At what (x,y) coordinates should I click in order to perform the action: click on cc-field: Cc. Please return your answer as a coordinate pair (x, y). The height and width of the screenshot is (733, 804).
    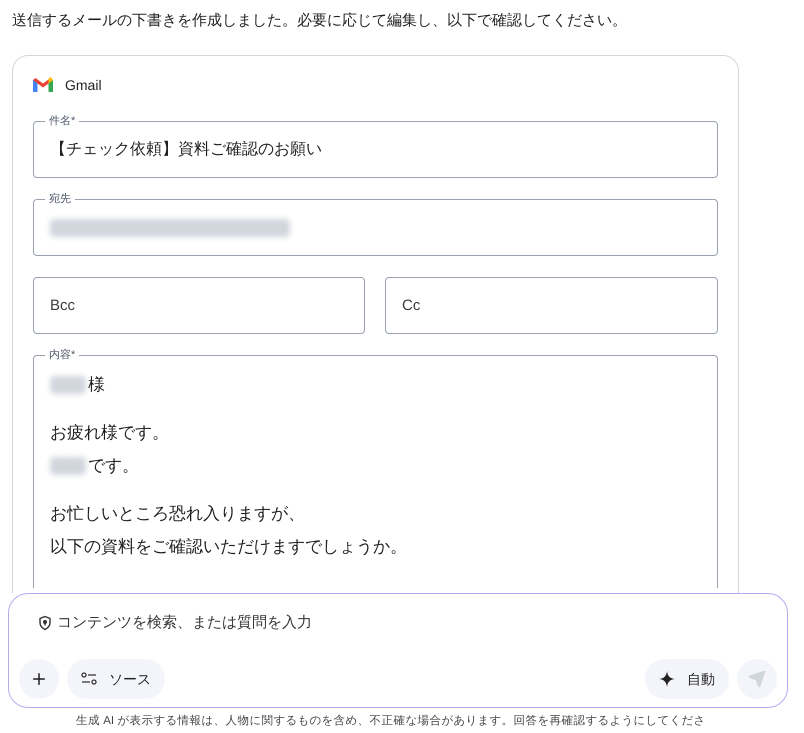
    Looking at the image, I should click on (551, 305).